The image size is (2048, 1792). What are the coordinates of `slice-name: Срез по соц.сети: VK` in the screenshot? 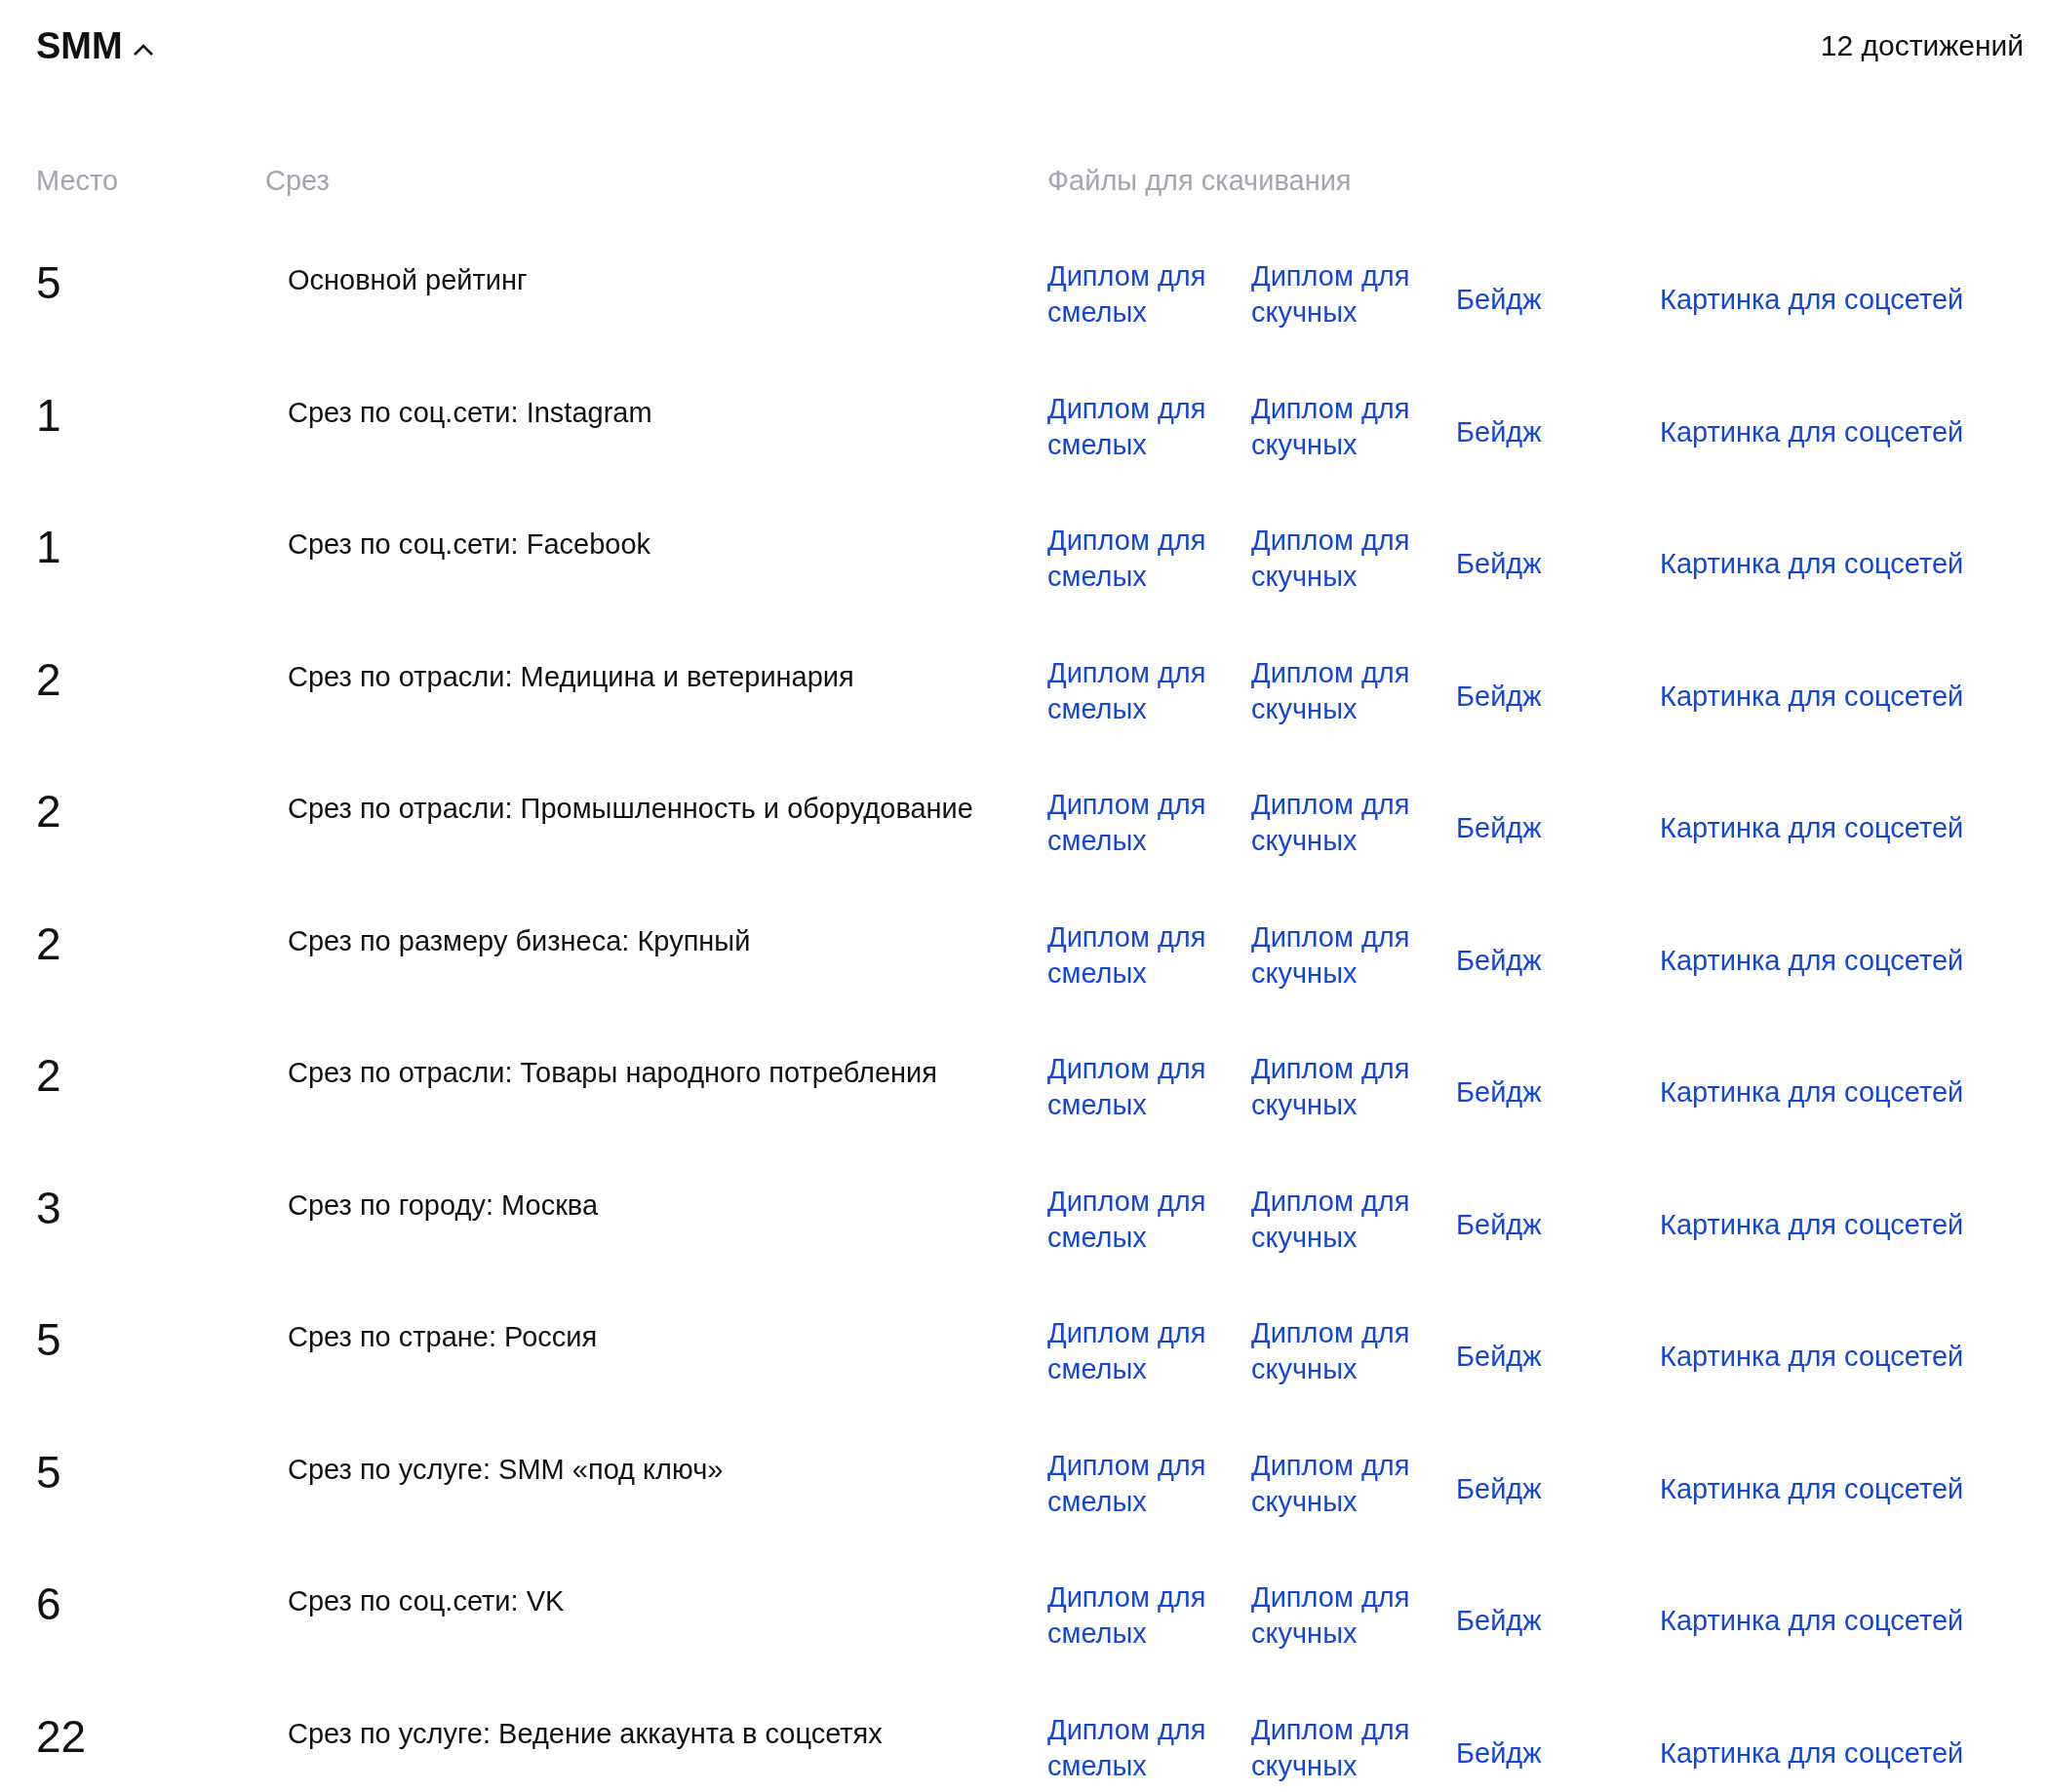 It's located at (426, 1600).